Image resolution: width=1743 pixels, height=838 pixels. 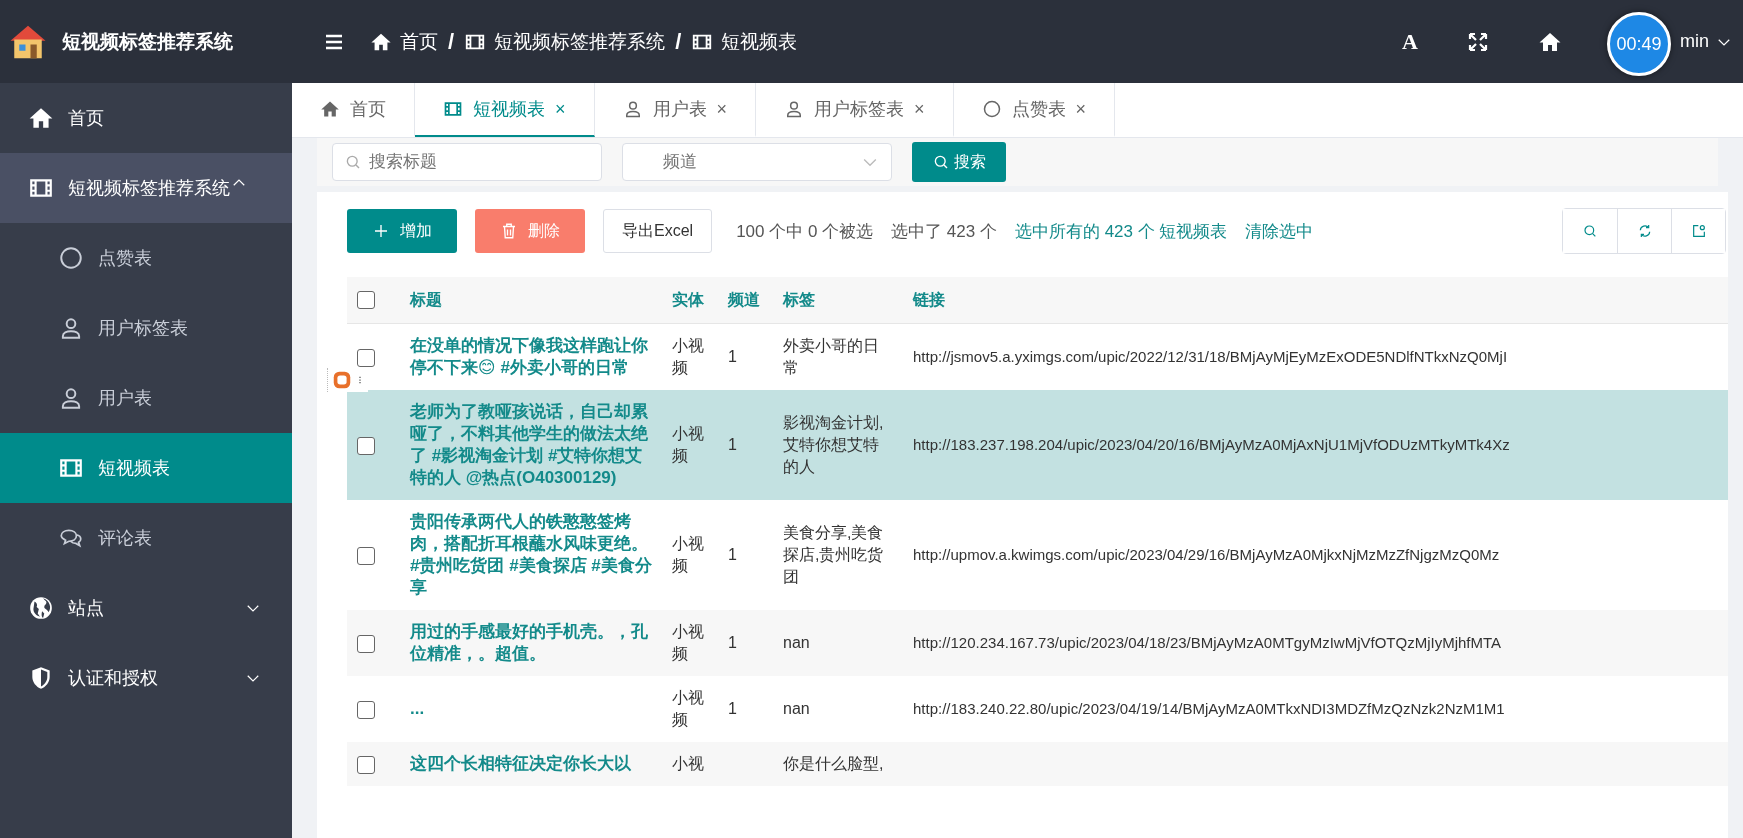 I want to click on search-field: 搜索标题, so click(x=467, y=162).